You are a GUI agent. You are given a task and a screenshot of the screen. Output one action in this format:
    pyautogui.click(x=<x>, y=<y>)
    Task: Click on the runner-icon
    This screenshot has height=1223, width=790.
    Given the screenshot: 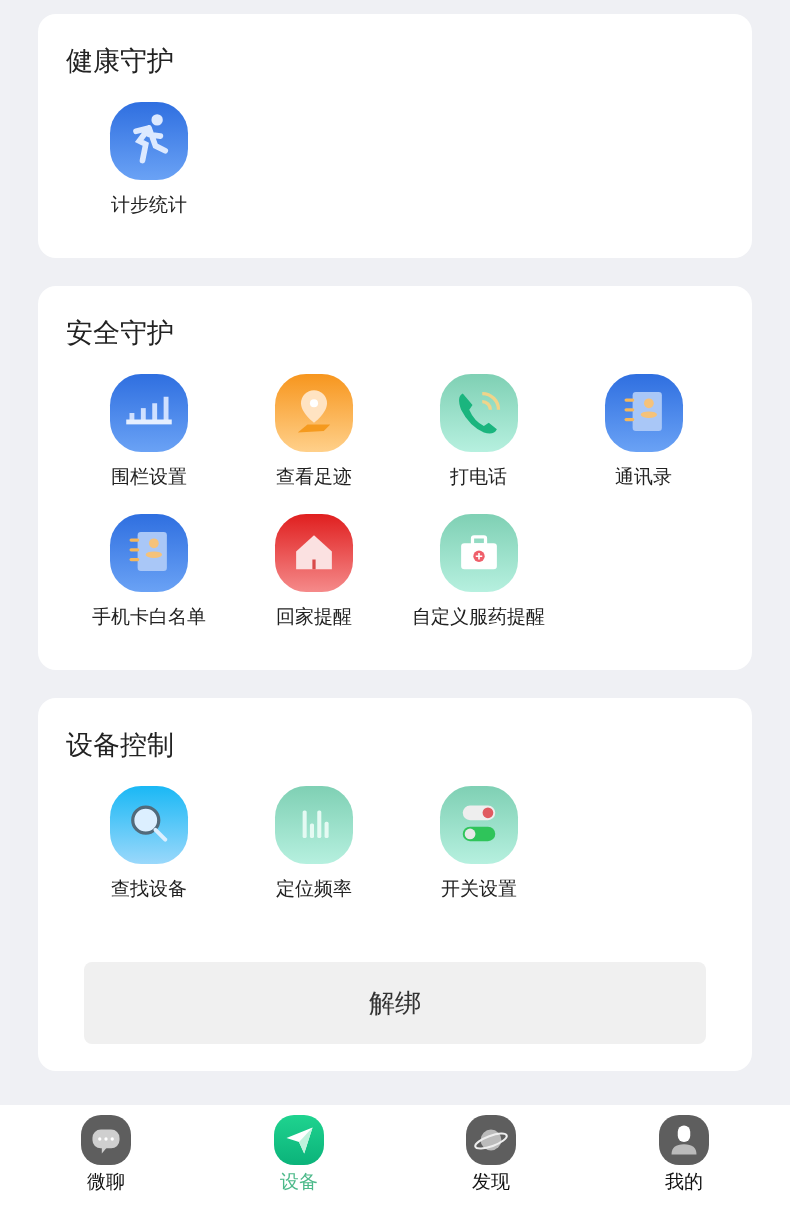 What is the action you would take?
    pyautogui.click(x=148, y=141)
    